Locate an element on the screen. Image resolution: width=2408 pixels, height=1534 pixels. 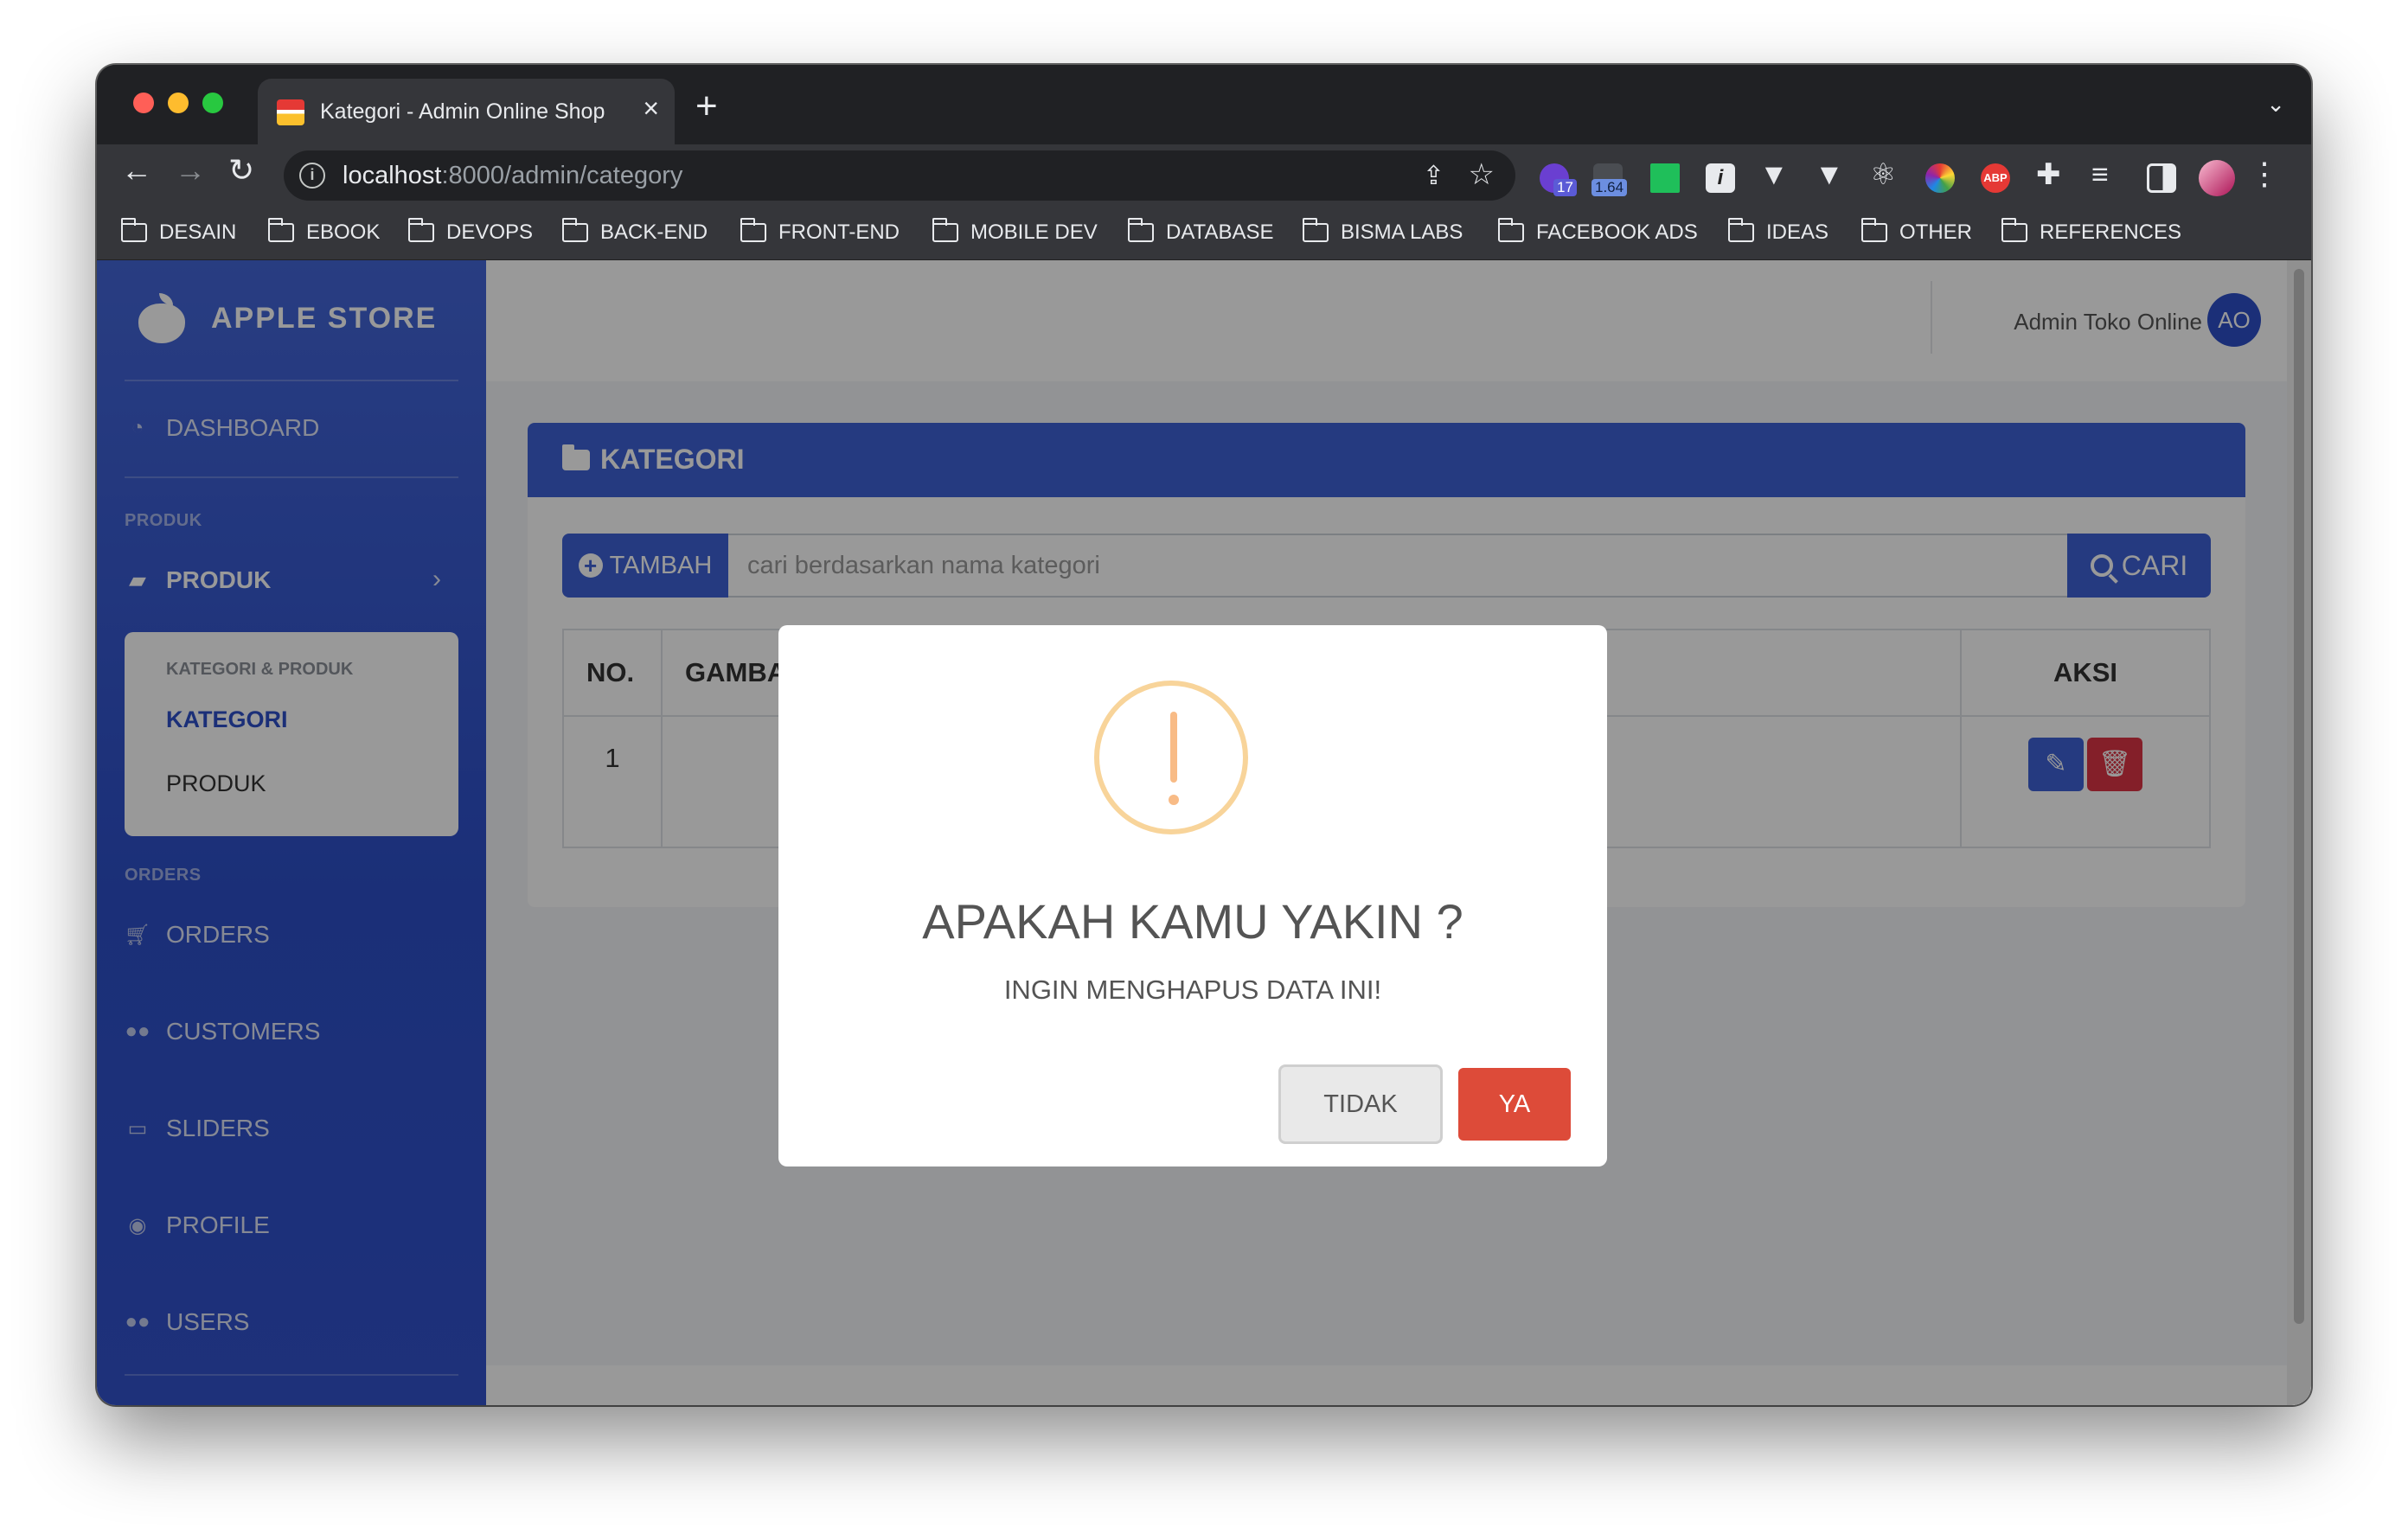
dialog-message: INGIN MENGHAPUS DATA INI! is located at coordinates (1192, 990).